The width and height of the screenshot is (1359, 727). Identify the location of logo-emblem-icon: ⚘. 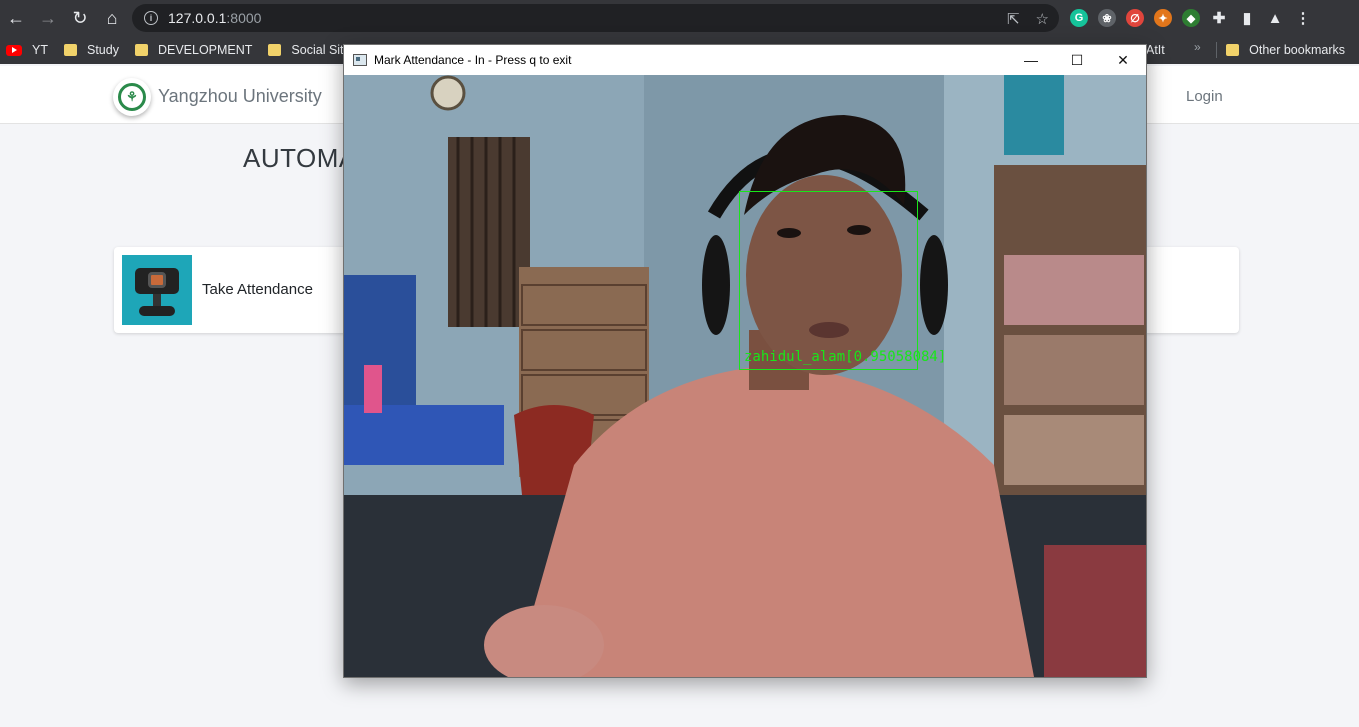
(132, 97).